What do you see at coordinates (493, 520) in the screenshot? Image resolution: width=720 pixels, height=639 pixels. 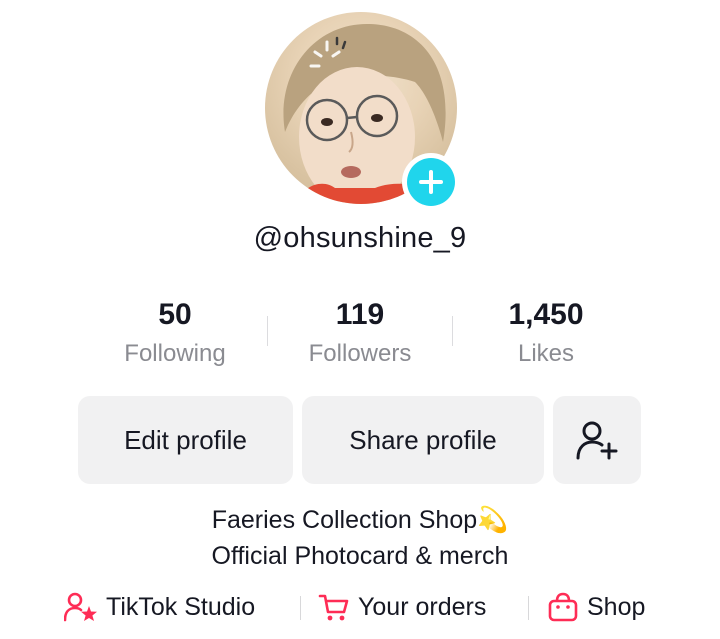 I see `dizzy-emoji: 💫` at bounding box center [493, 520].